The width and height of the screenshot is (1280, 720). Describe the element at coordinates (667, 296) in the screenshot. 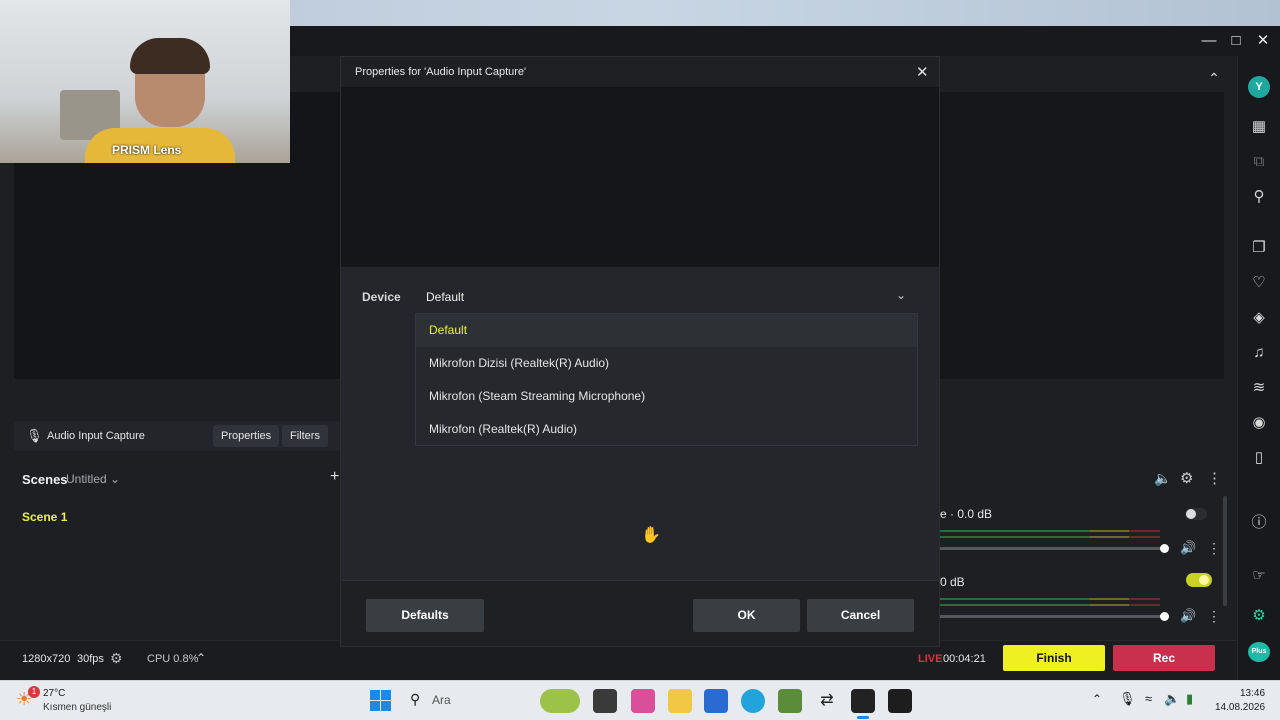

I see `device-select: Default ⌄` at that location.